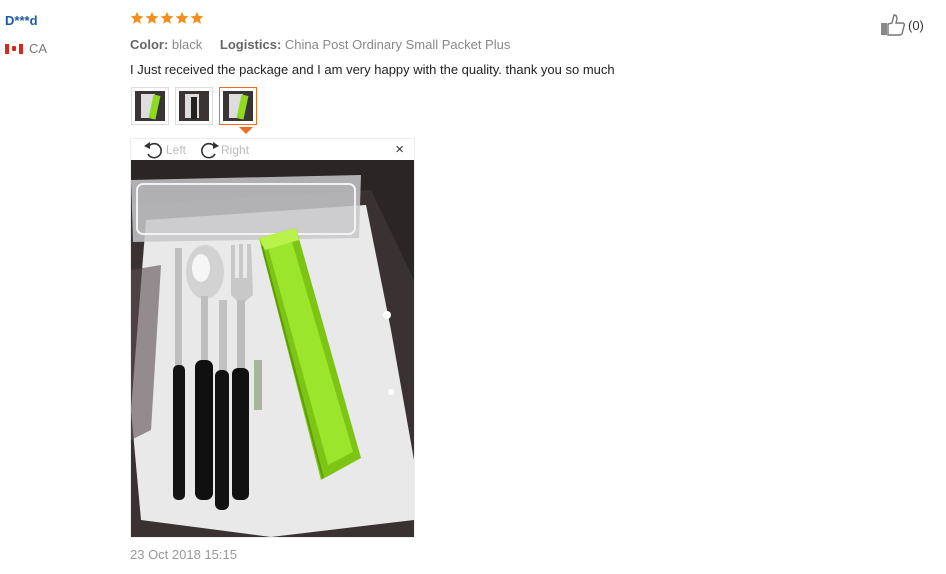  What do you see at coordinates (399, 149) in the screenshot?
I see `close-viewer-button: ×` at bounding box center [399, 149].